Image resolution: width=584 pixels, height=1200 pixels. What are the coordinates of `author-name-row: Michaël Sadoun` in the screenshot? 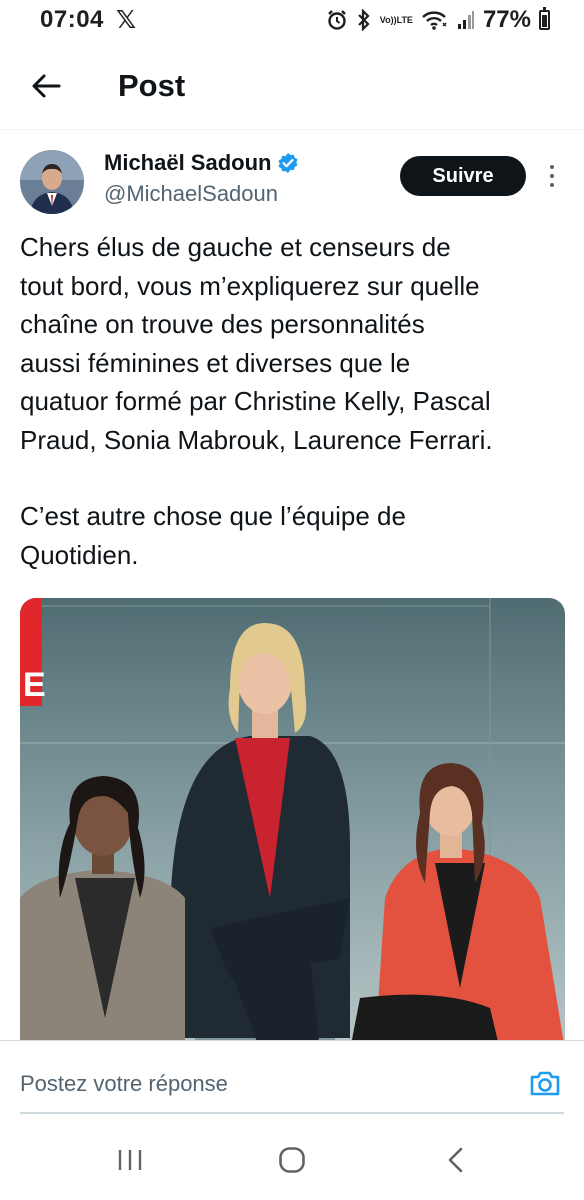 It's located at (201, 163).